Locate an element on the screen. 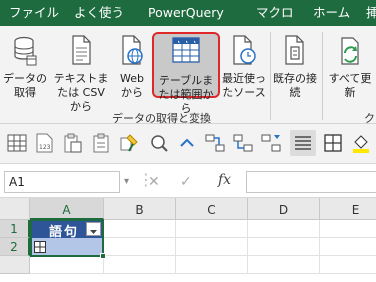  fill-handle is located at coordinates (103, 256).